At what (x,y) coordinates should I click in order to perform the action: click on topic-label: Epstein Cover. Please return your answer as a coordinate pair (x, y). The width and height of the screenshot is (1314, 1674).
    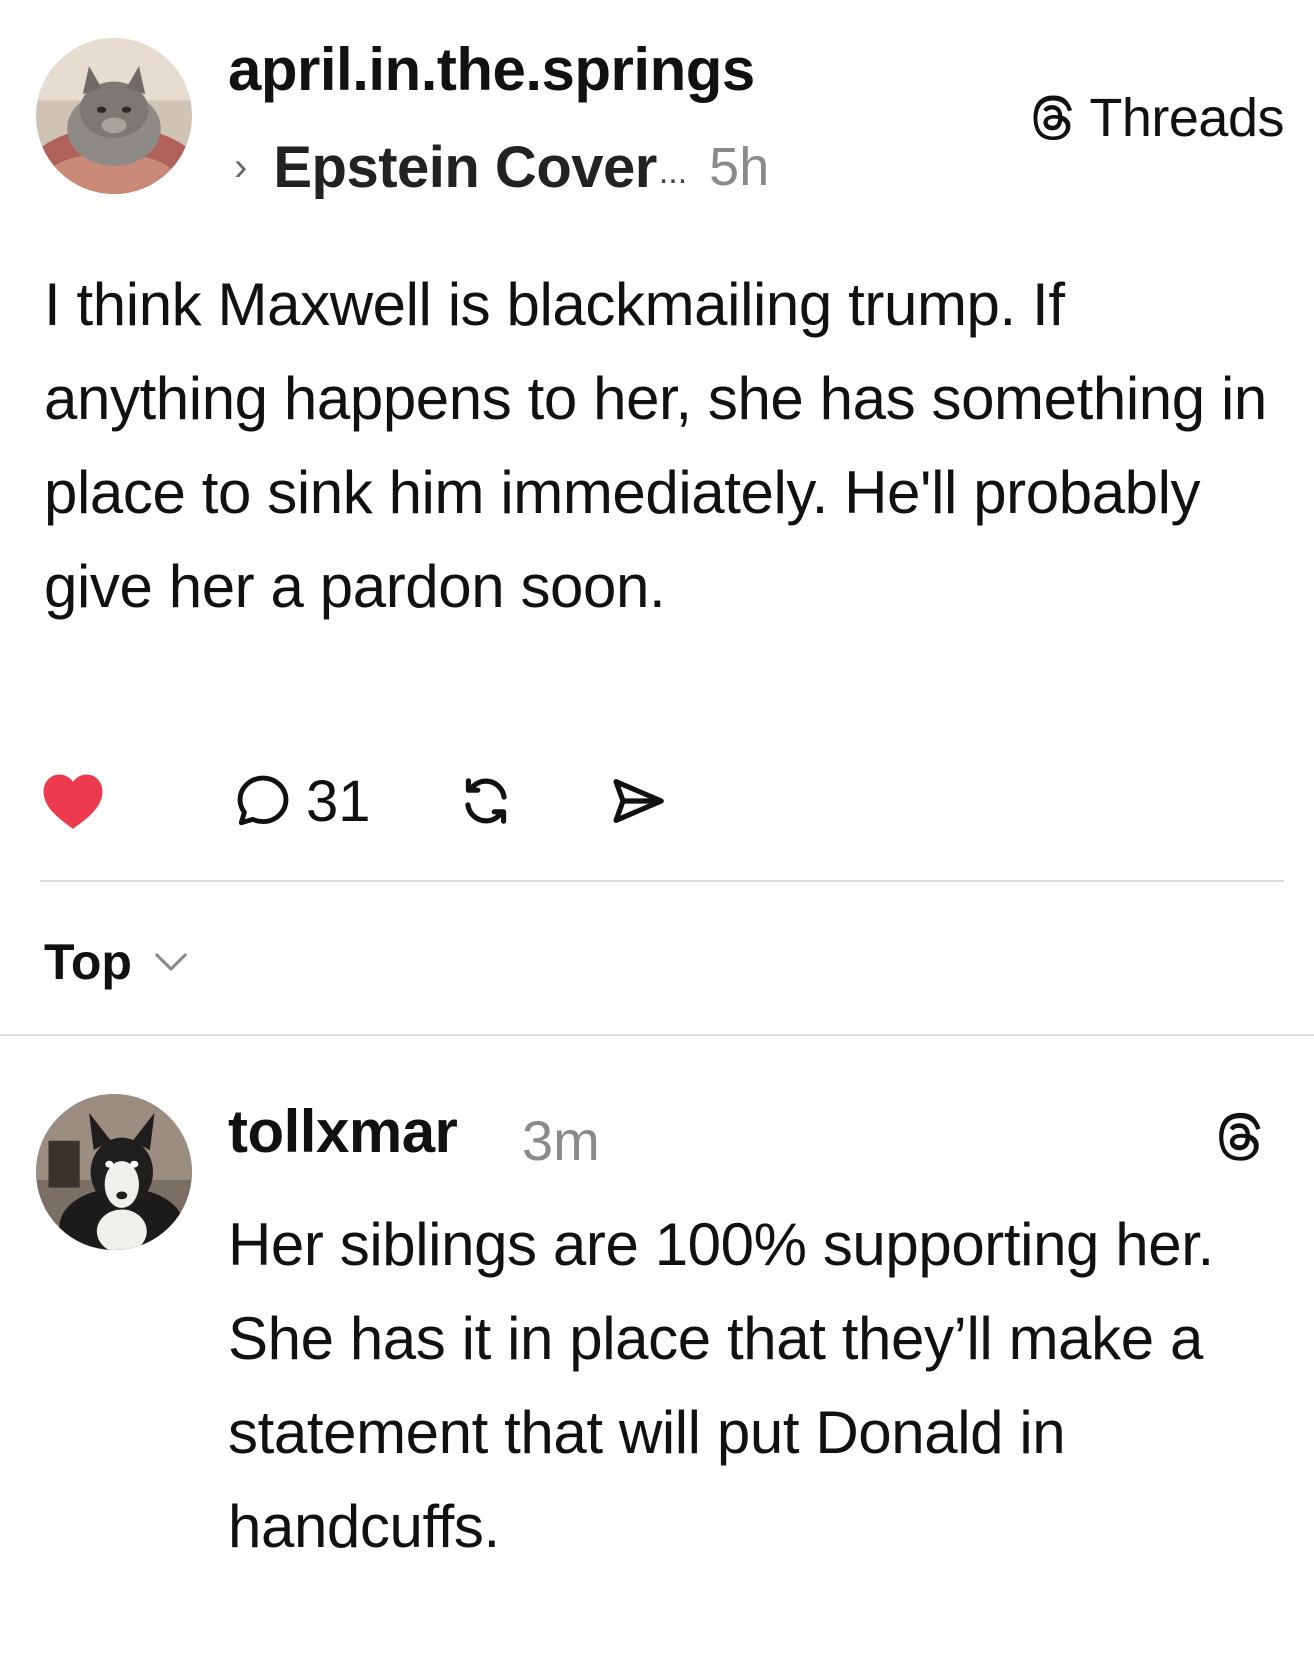
    Looking at the image, I should click on (465, 167).